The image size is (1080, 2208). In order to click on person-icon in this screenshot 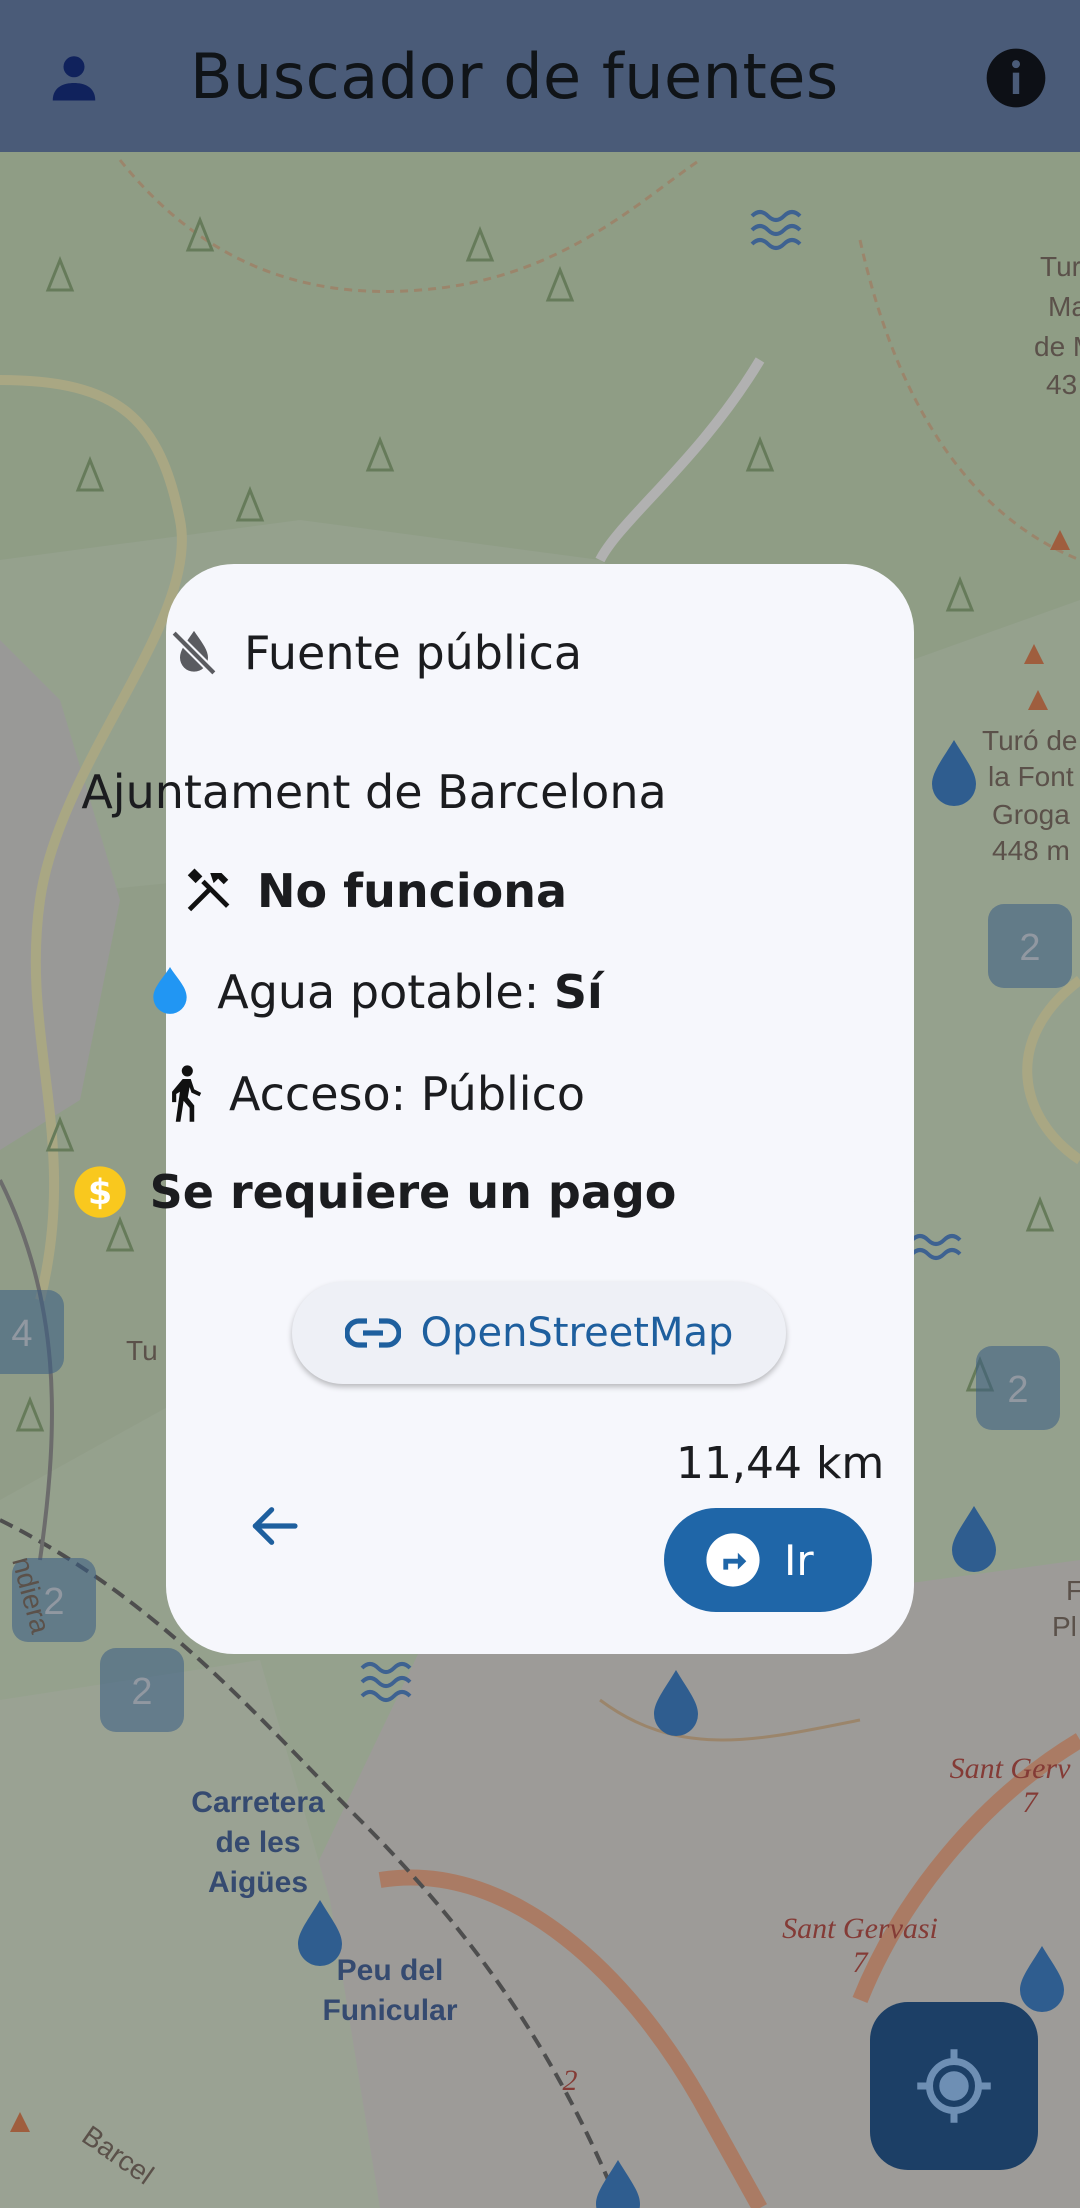, I will do `click(74, 78)`.